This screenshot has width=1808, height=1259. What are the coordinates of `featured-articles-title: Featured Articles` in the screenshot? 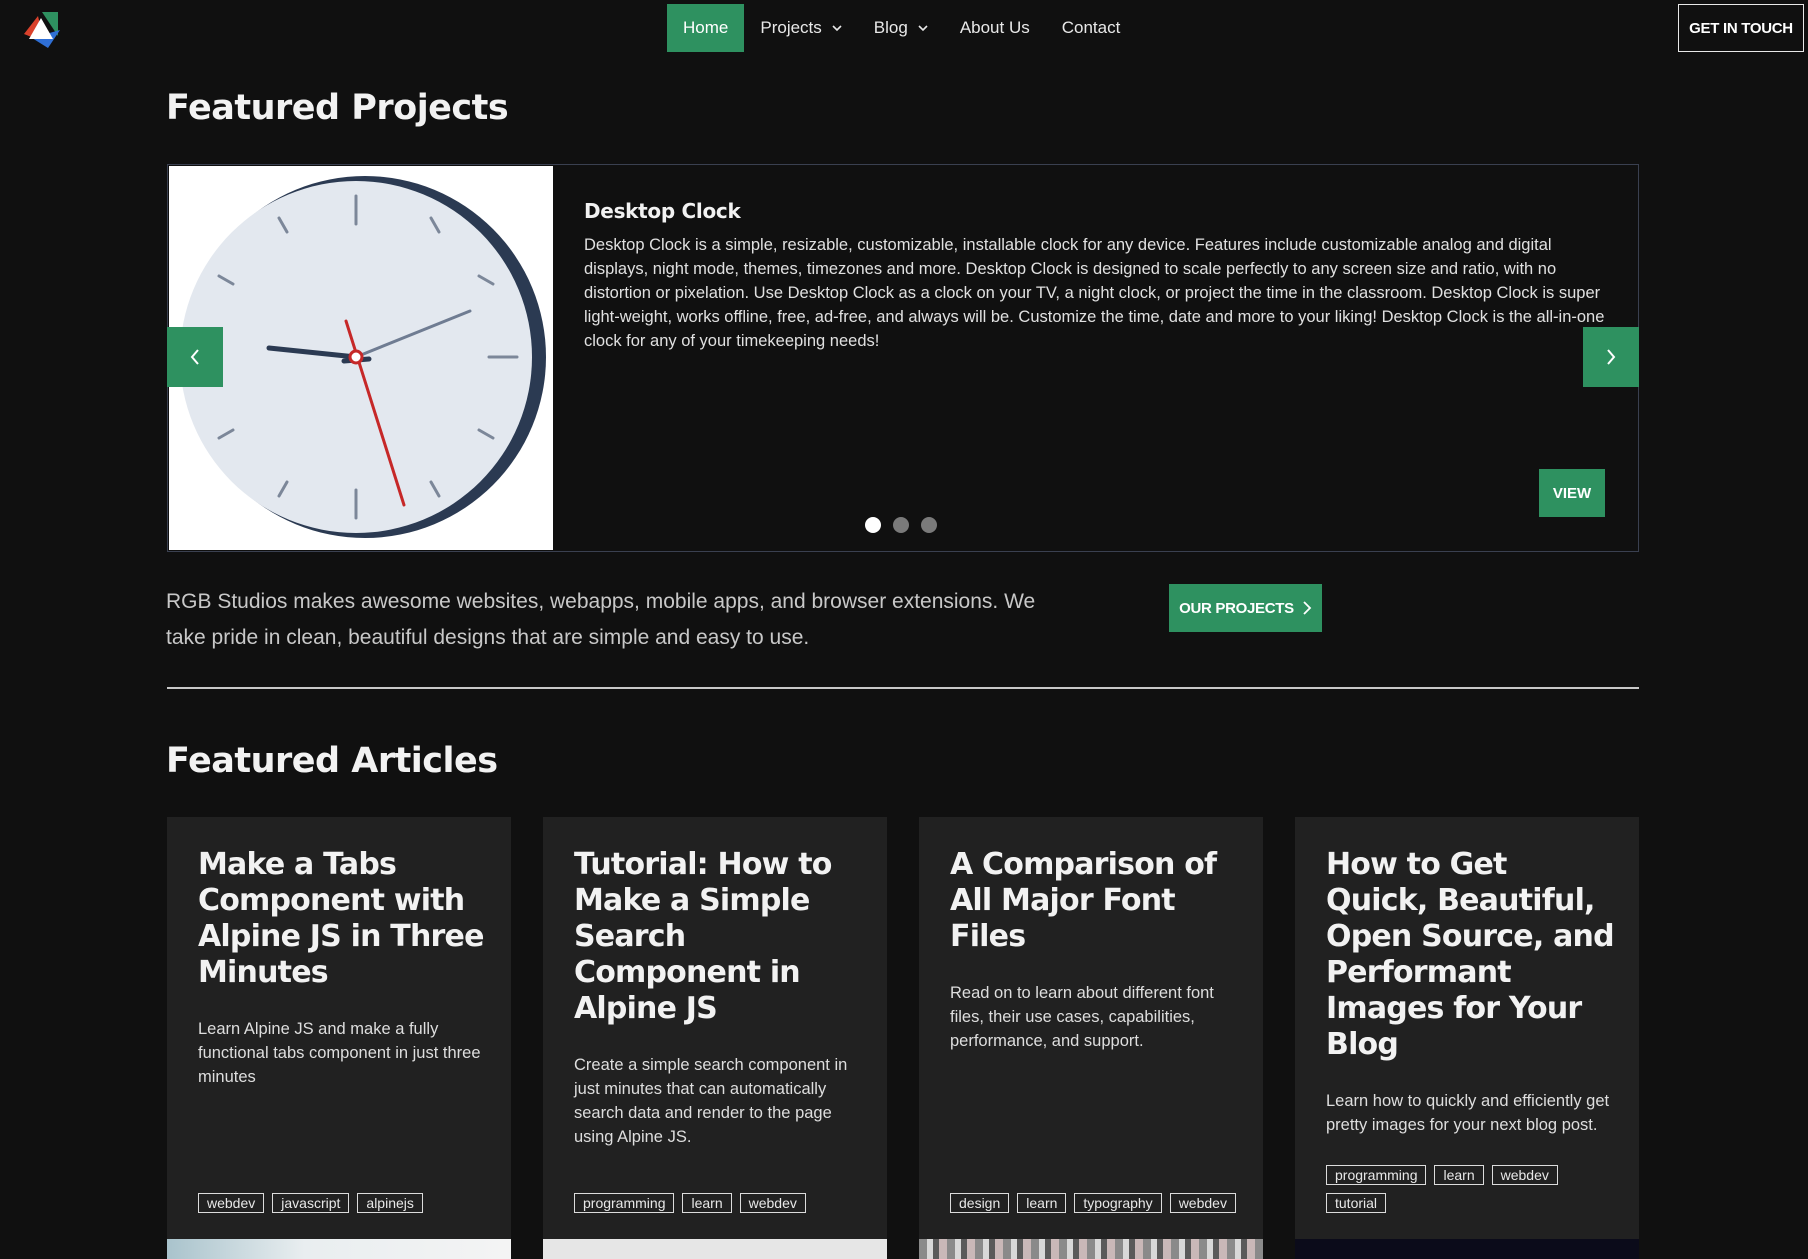 It's located at (332, 761).